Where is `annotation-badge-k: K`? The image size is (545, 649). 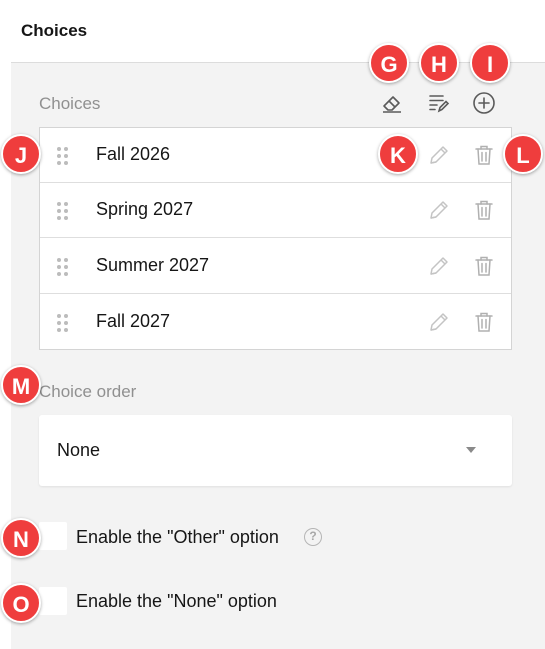
annotation-badge-k: K is located at coordinates (398, 154).